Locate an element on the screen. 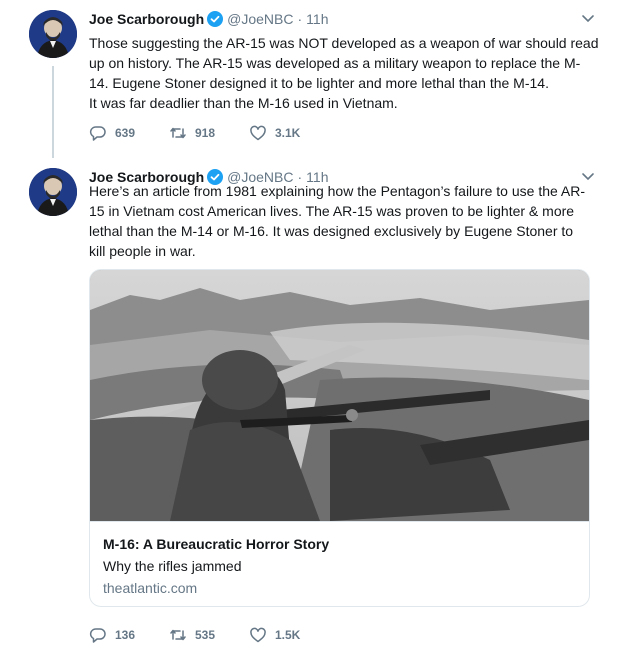 This screenshot has width=619, height=654. tweet-text-line: kill people in war. is located at coordinates (142, 251).